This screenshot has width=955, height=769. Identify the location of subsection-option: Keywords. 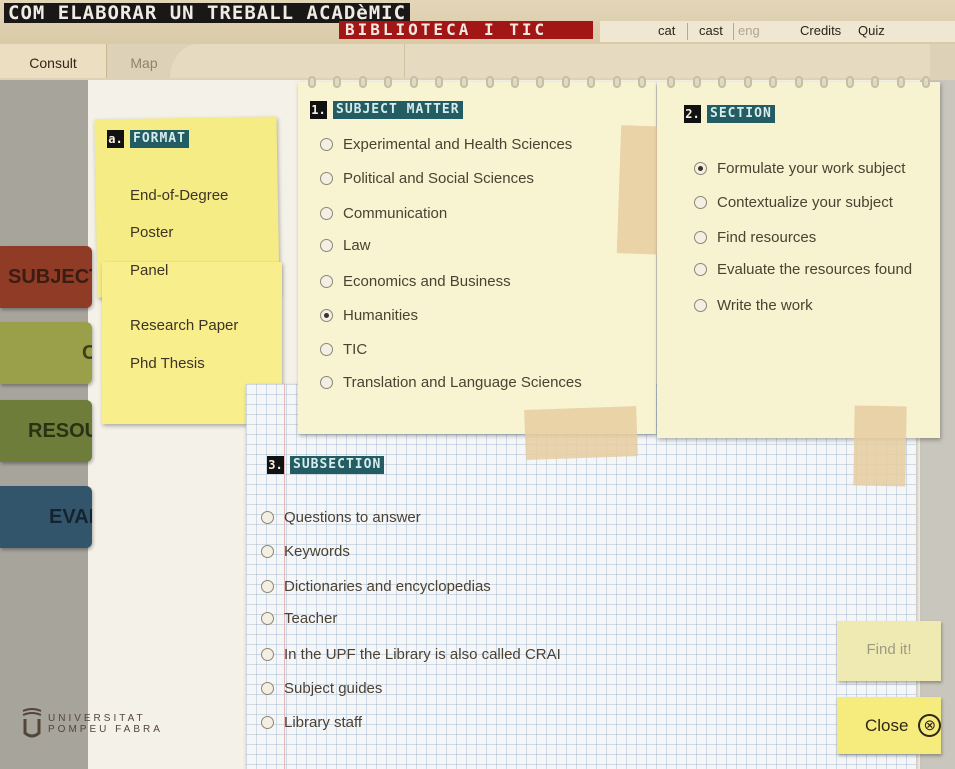
(305, 551).